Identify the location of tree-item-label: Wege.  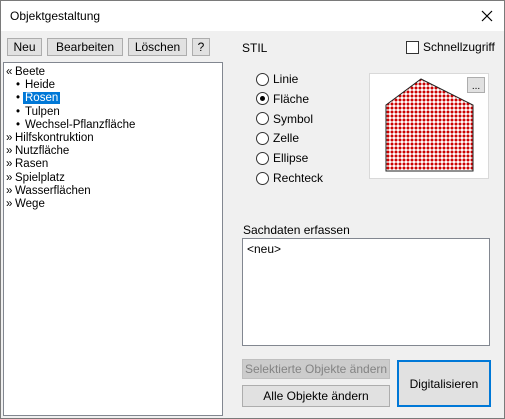
(30, 204).